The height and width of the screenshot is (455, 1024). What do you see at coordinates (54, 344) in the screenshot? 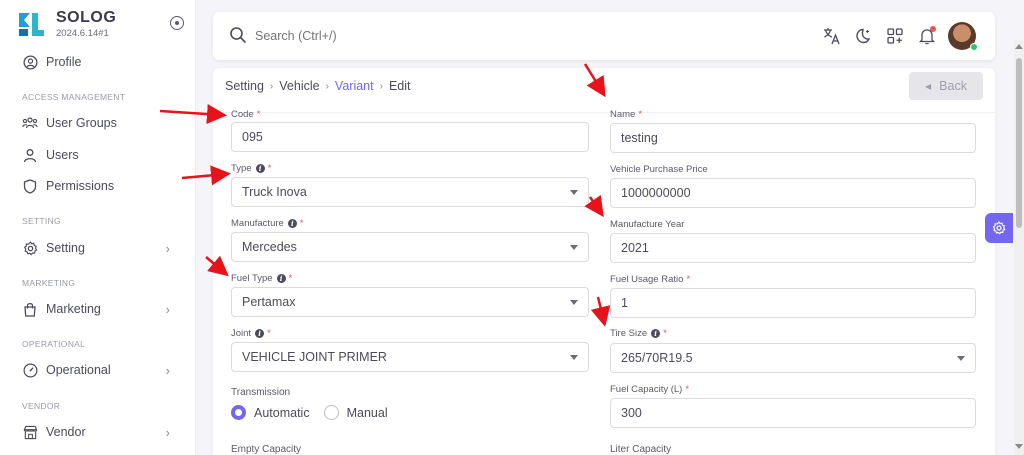
I see `section-header-operational: OPERATIONAL` at bounding box center [54, 344].